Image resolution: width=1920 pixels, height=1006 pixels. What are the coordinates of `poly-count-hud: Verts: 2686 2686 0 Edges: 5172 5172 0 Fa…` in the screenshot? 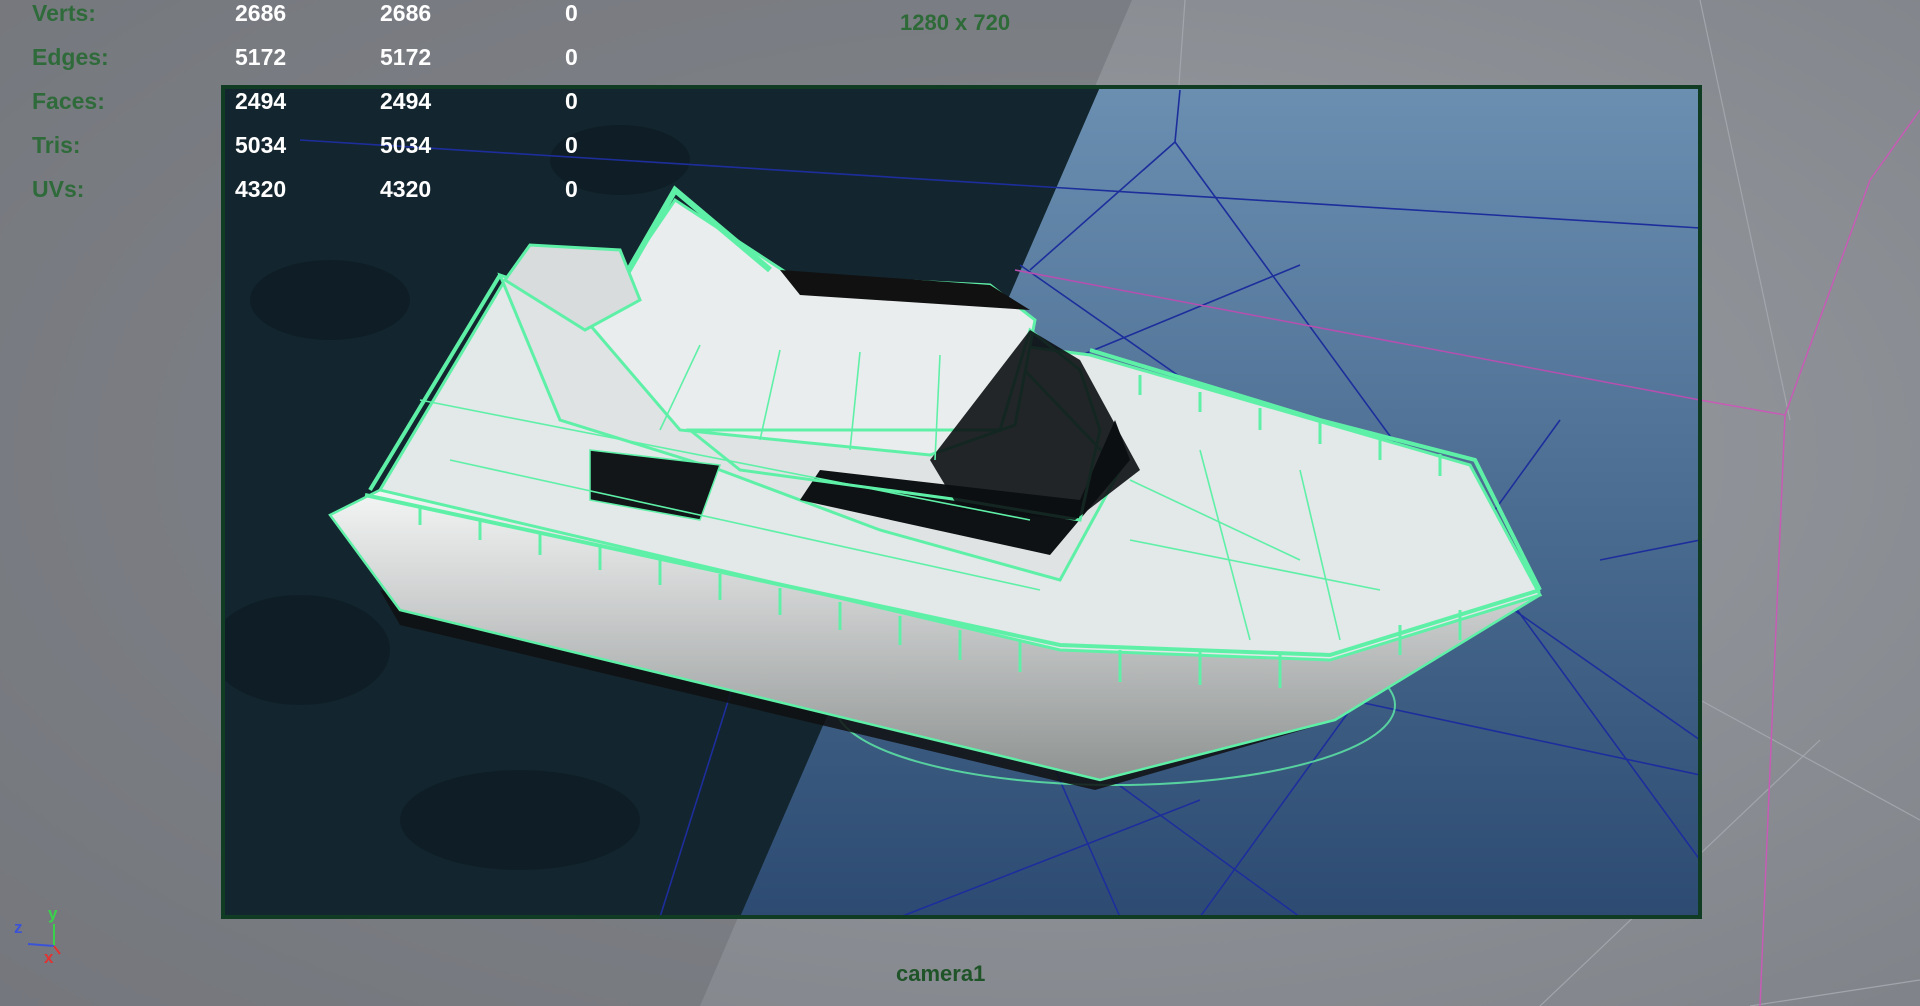 It's located at (310, 110).